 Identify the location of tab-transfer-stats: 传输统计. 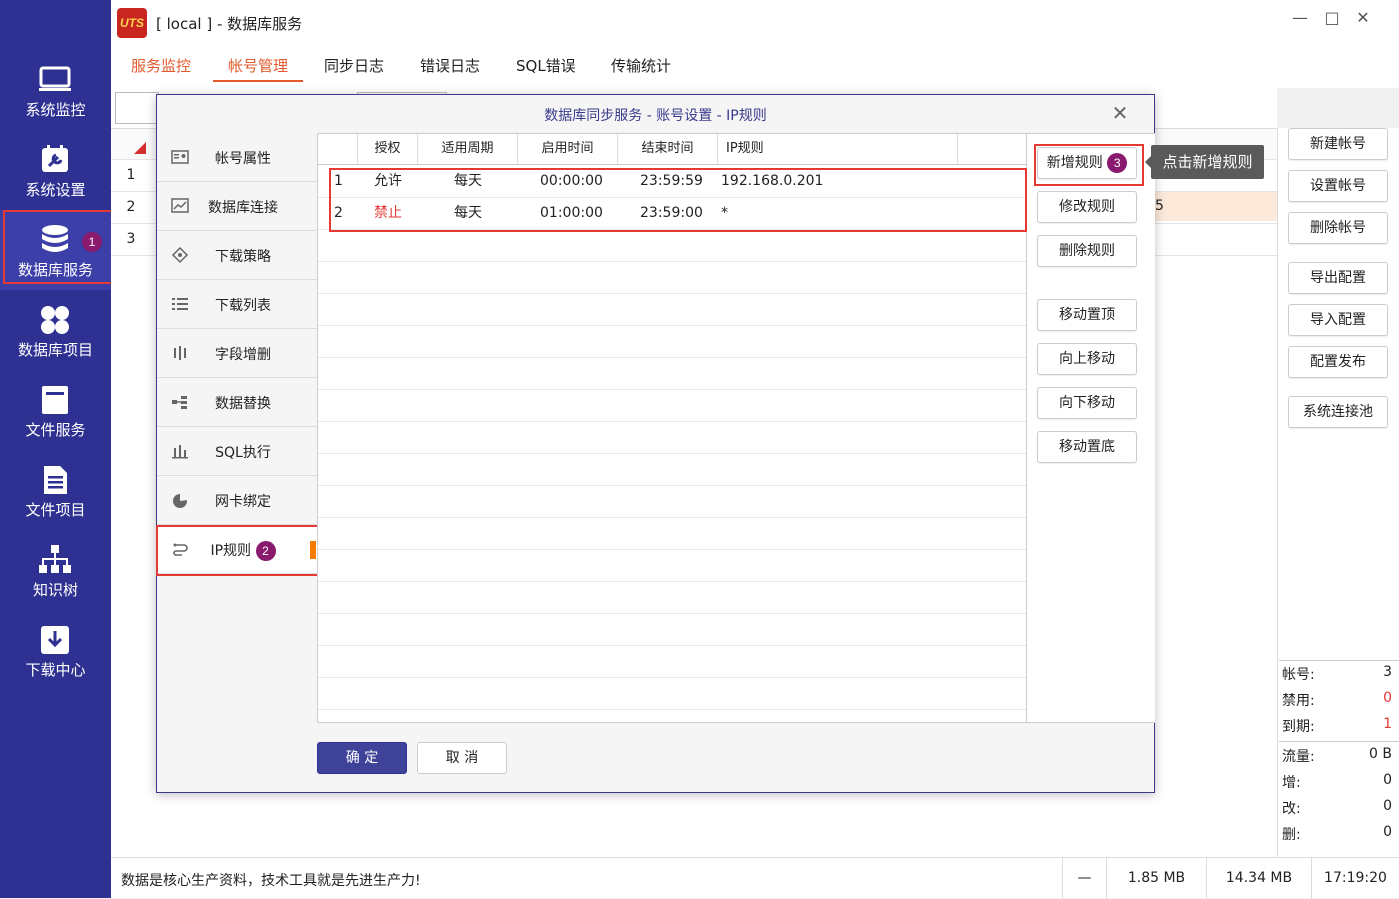
(641, 69).